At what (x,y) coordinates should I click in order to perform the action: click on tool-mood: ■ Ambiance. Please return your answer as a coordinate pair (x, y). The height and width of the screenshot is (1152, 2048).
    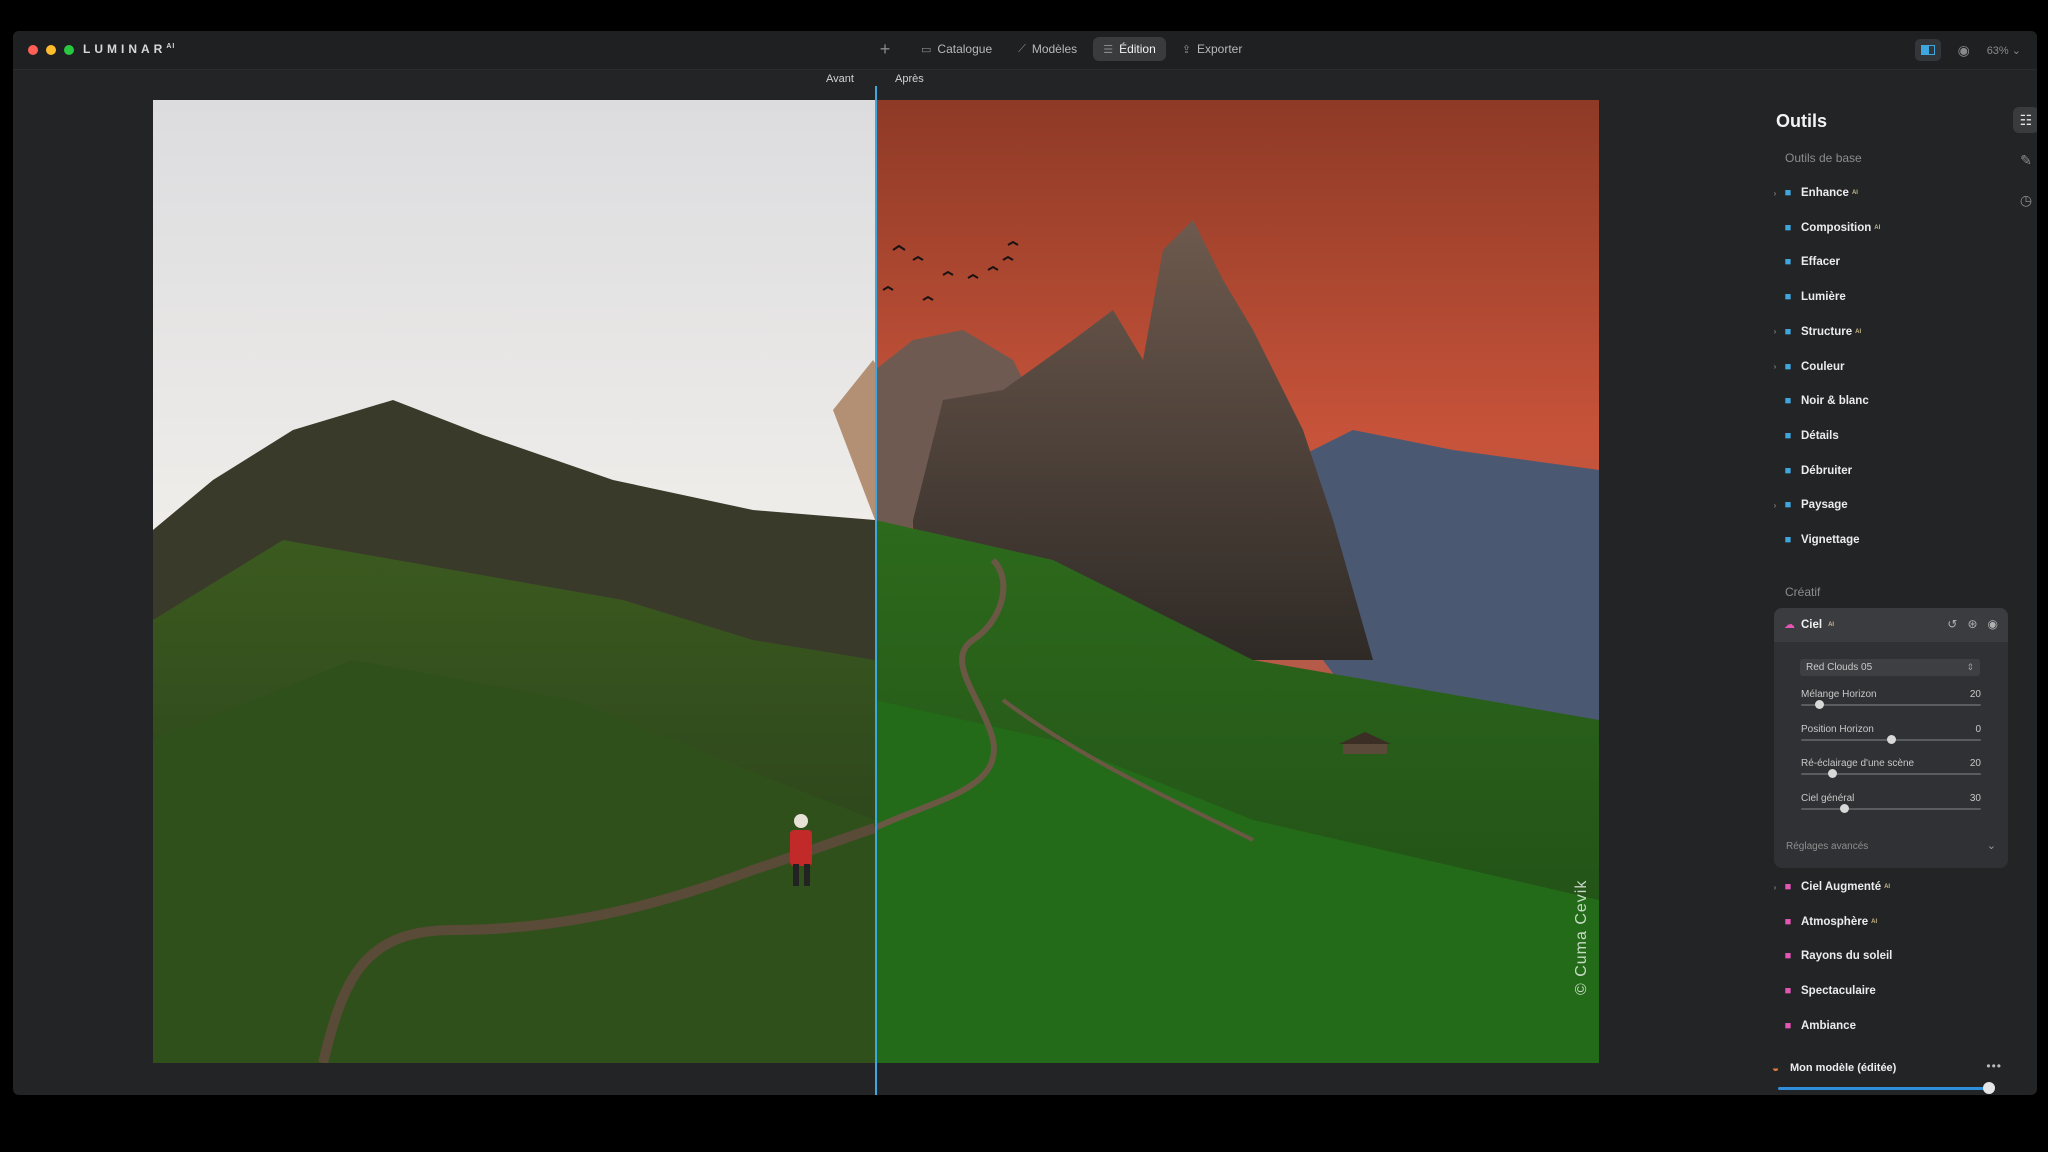
    Looking at the image, I should click on (1814, 1026).